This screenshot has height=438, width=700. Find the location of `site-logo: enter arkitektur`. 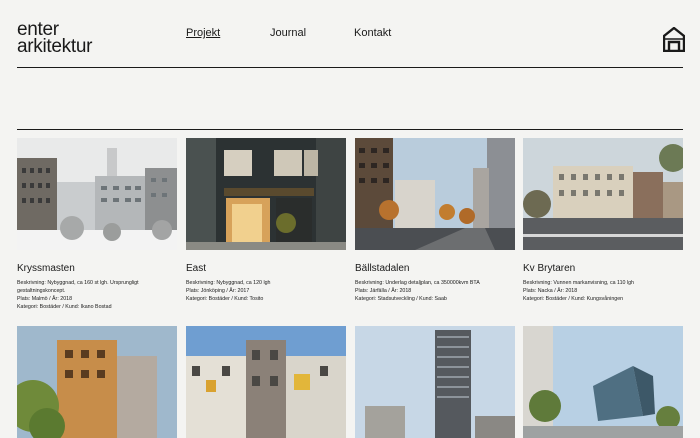

site-logo: enter arkitektur is located at coordinates (55, 38).